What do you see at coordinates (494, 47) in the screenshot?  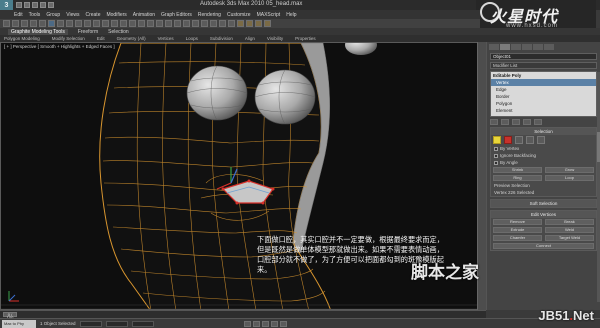 I see `create-tab-icon` at bounding box center [494, 47].